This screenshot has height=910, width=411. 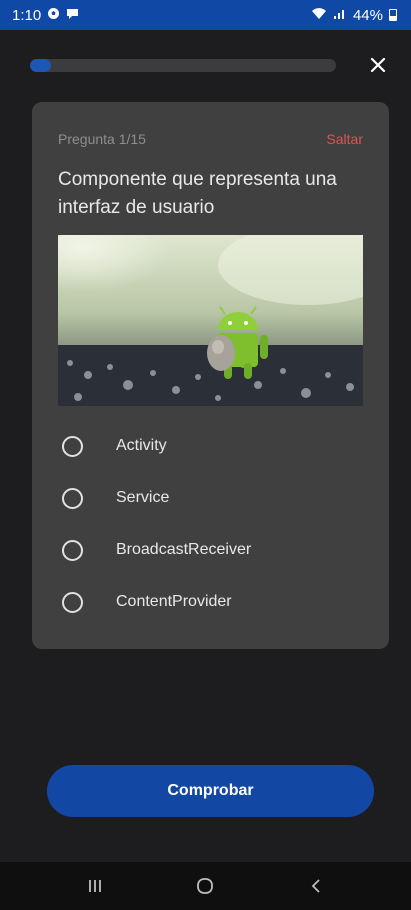 What do you see at coordinates (393, 15) in the screenshot?
I see `battery-icon` at bounding box center [393, 15].